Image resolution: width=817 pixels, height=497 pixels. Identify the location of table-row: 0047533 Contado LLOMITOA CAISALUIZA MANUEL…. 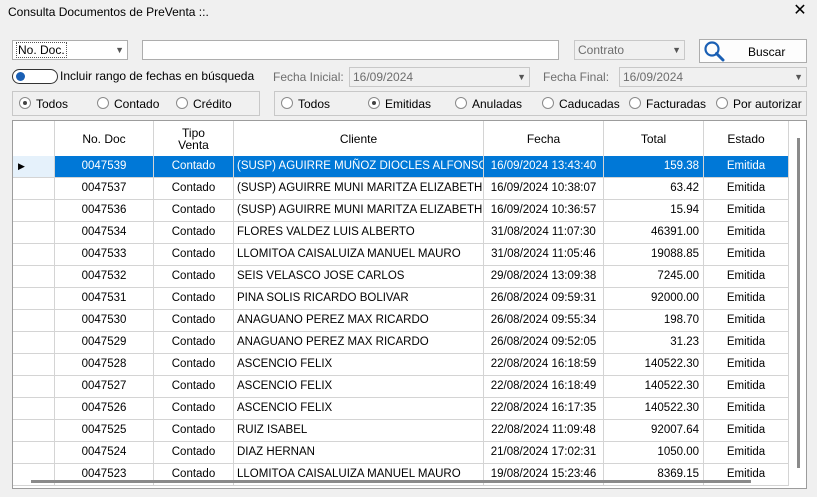
(401, 255).